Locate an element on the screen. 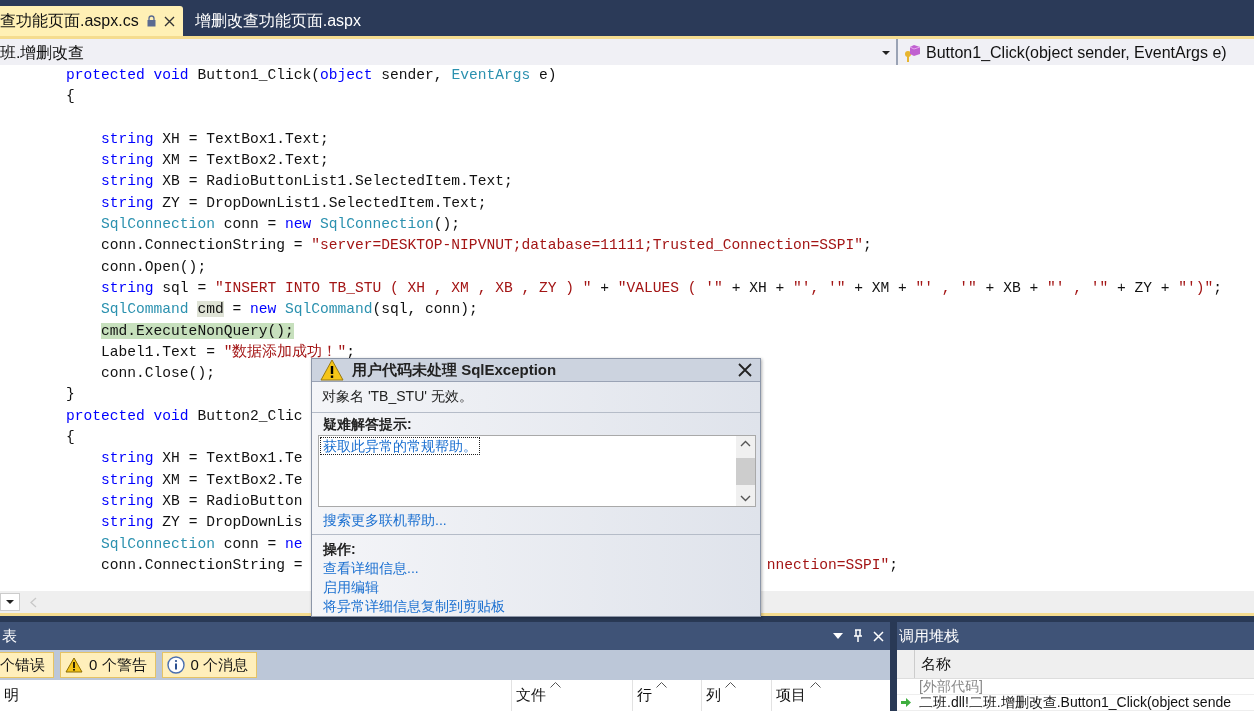 The width and height of the screenshot is (1254, 711). code-text: (sql, conn); is located at coordinates (425, 309).